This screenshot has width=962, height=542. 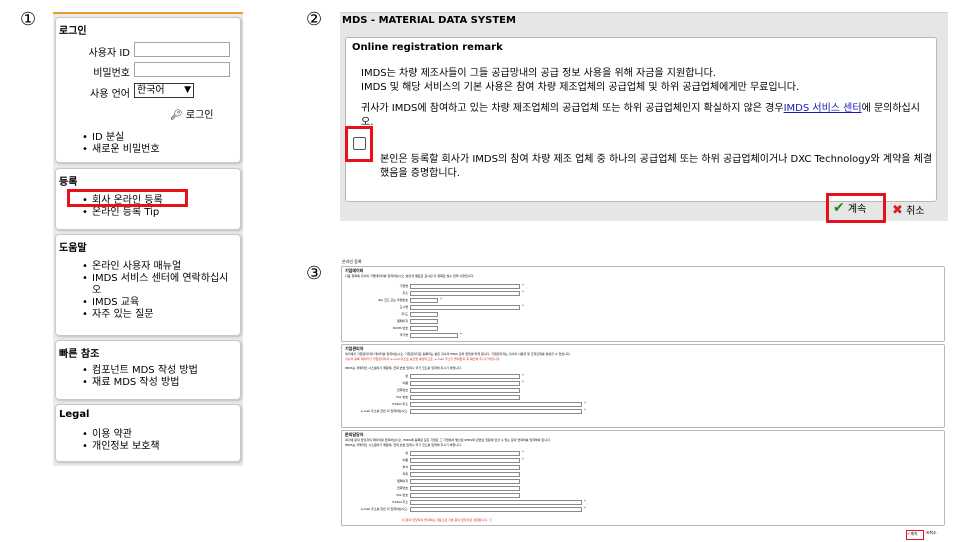 I want to click on user-id-row: 사용자 ID, so click(x=148, y=50).